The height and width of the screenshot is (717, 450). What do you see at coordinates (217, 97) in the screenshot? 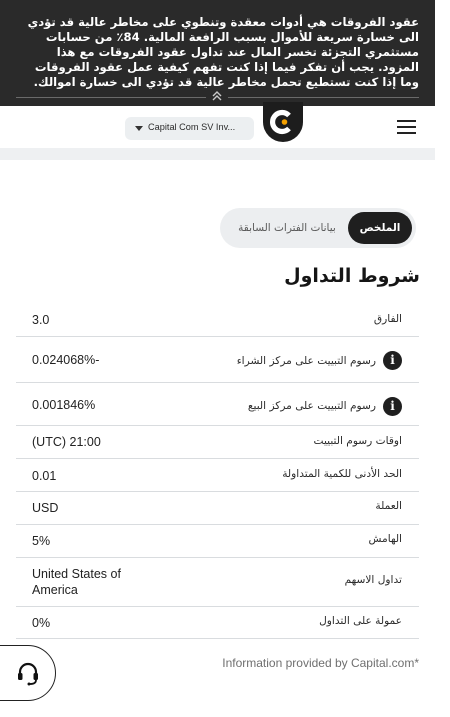
I see `collapse-banner-icon` at bounding box center [217, 97].